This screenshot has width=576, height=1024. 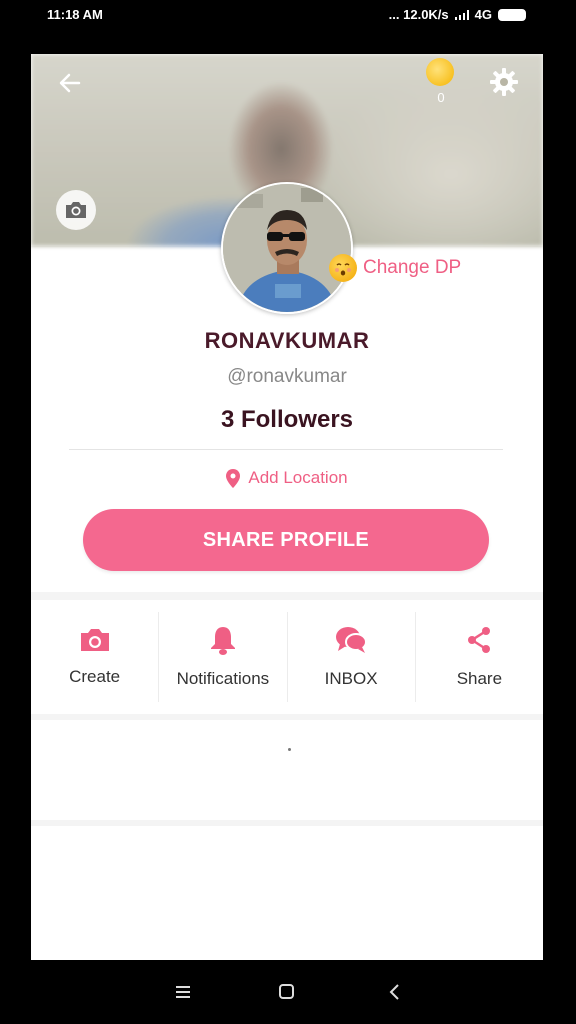 What do you see at coordinates (70, 83) in the screenshot?
I see `back-arrow-icon` at bounding box center [70, 83].